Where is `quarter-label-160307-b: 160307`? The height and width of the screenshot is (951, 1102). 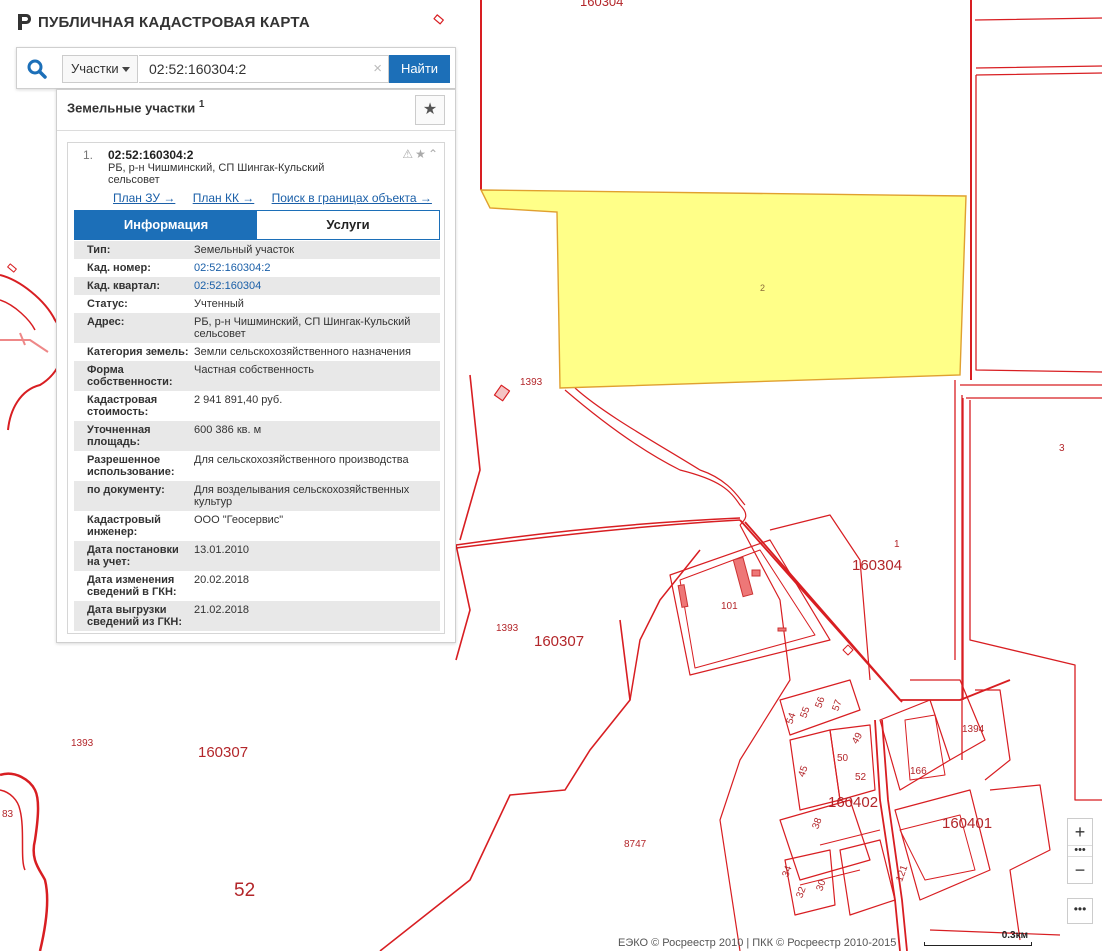
quarter-label-160307-b: 160307 is located at coordinates (223, 752).